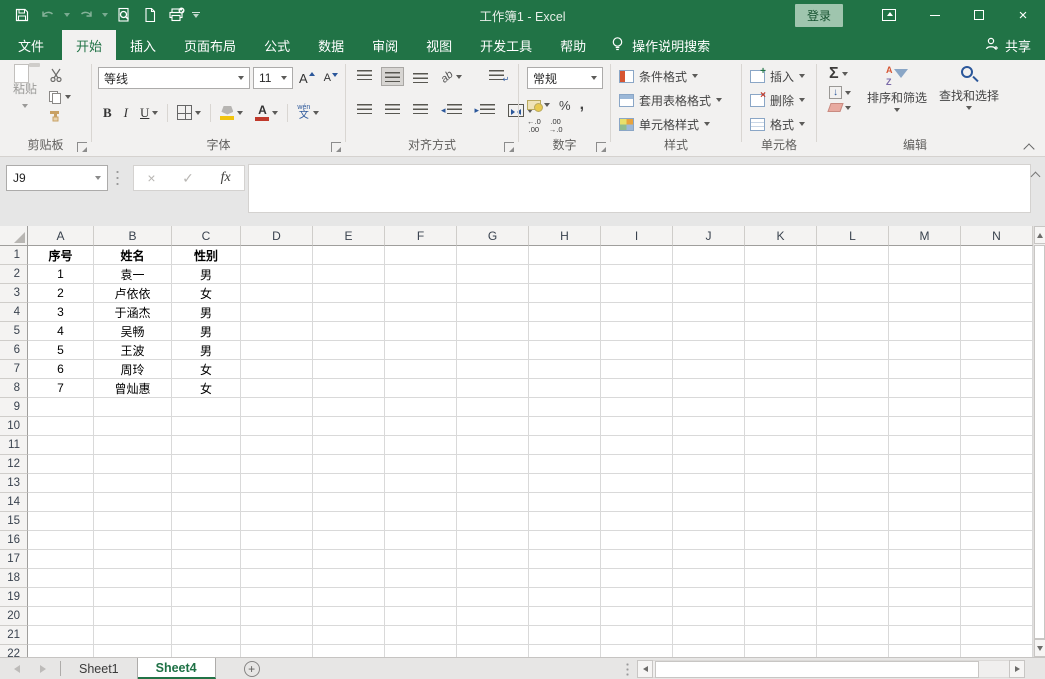 Image resolution: width=1045 pixels, height=679 pixels. What do you see at coordinates (206, 540) in the screenshot?
I see `cell-C16` at bounding box center [206, 540].